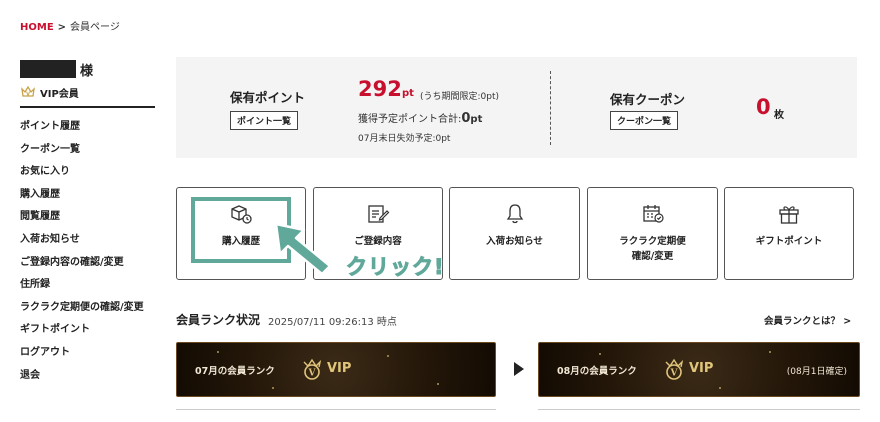 This screenshot has height=422, width=880. Describe the element at coordinates (701, 368) in the screenshot. I see `next-rank-value: VIP` at that location.